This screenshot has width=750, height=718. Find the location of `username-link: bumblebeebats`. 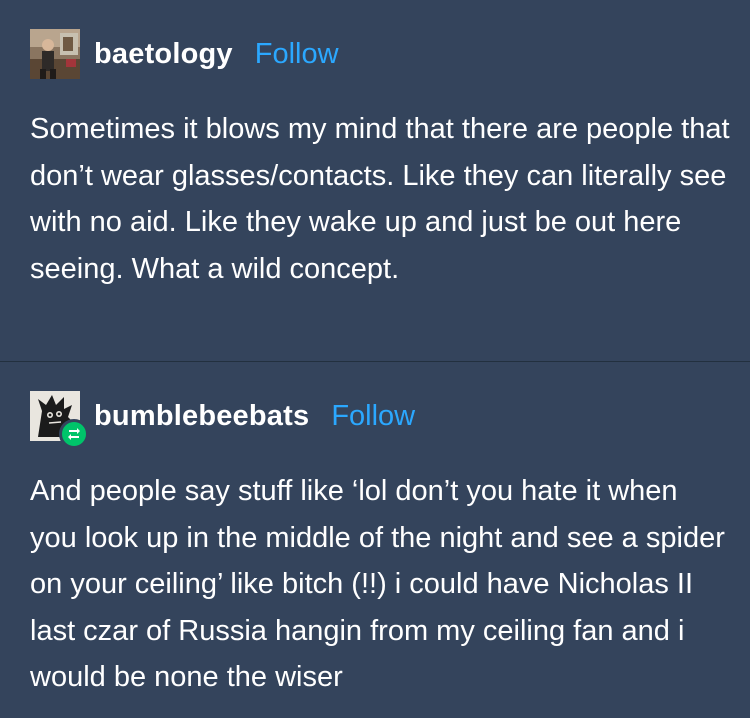

username-link: bumblebeebats is located at coordinates (201, 416).